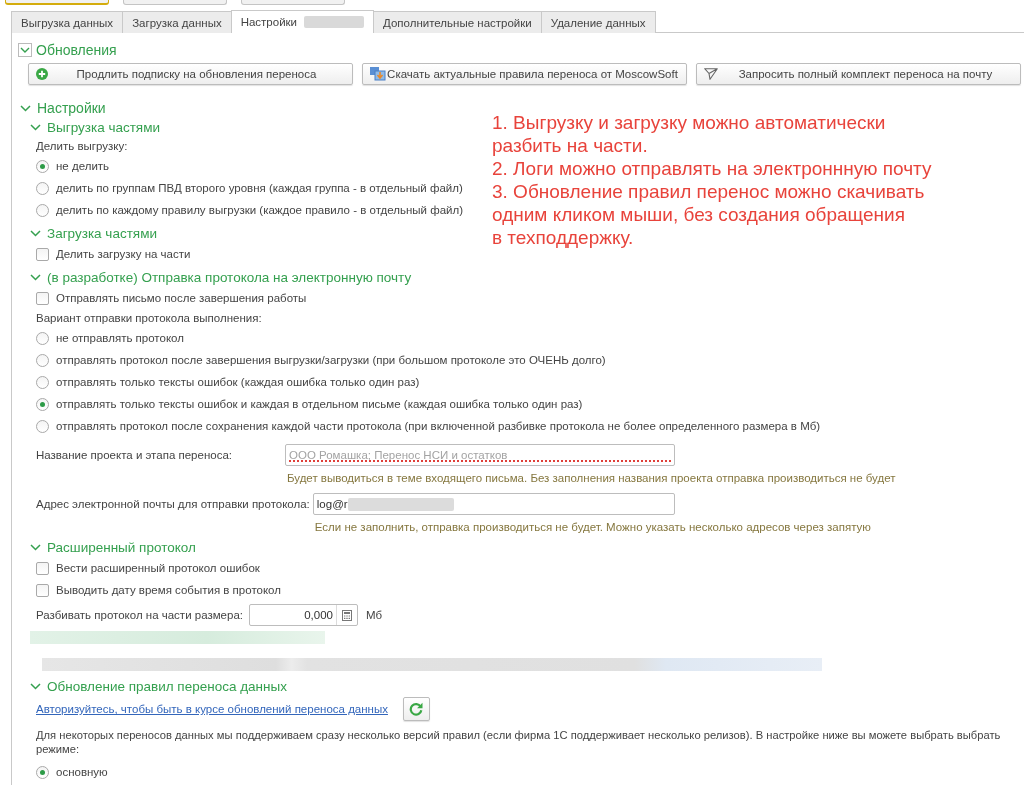 This screenshot has width=1024, height=785. I want to click on option-label: отправлять протокол после сохранения каждой части протокола (при включенной разбивке протокола не более определенного размера в Мб), so click(438, 426).